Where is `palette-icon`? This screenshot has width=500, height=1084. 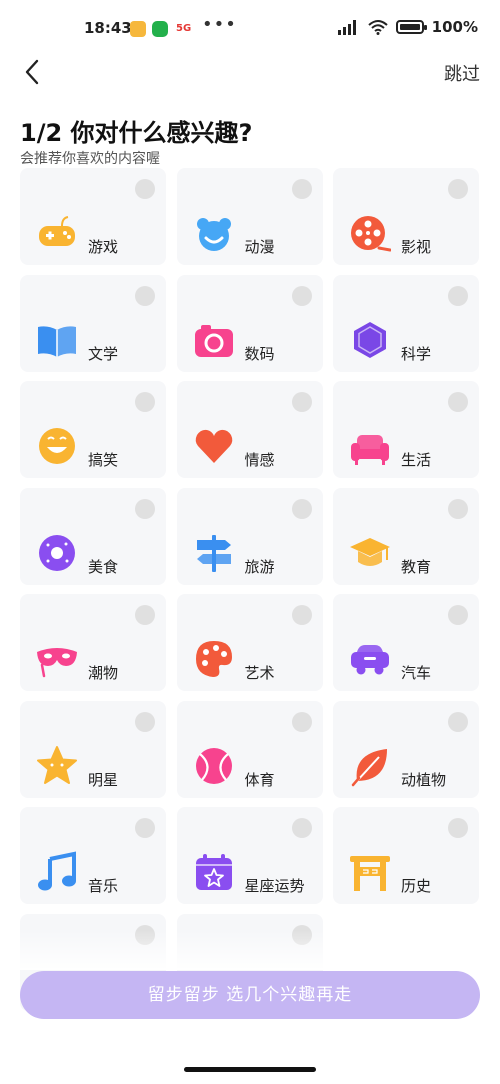
palette-icon is located at coordinates (214, 659).